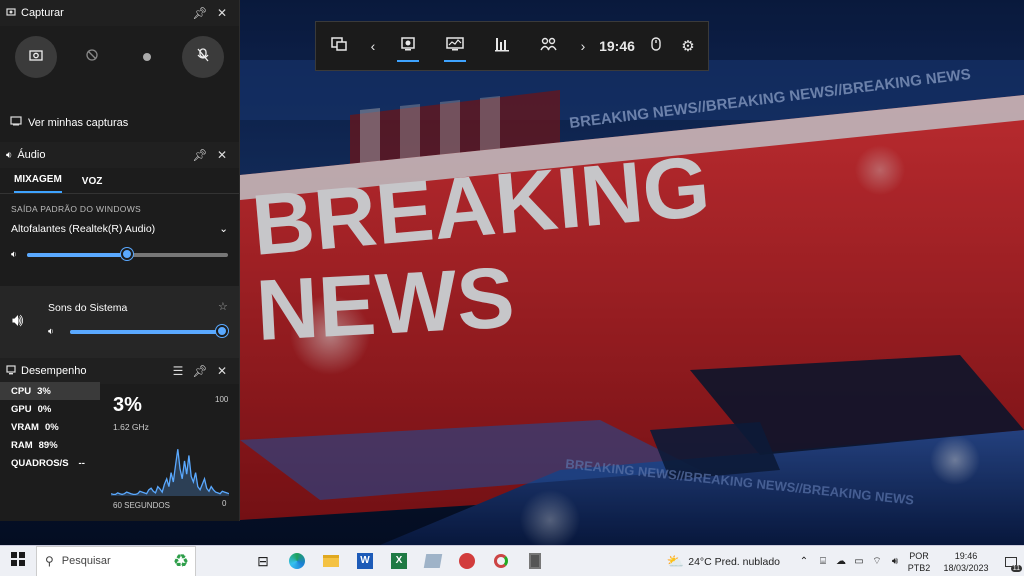 The width and height of the screenshot is (1024, 576). Describe the element at coordinates (841, 561) in the screenshot. I see `cloud-icon: ☁` at that location.